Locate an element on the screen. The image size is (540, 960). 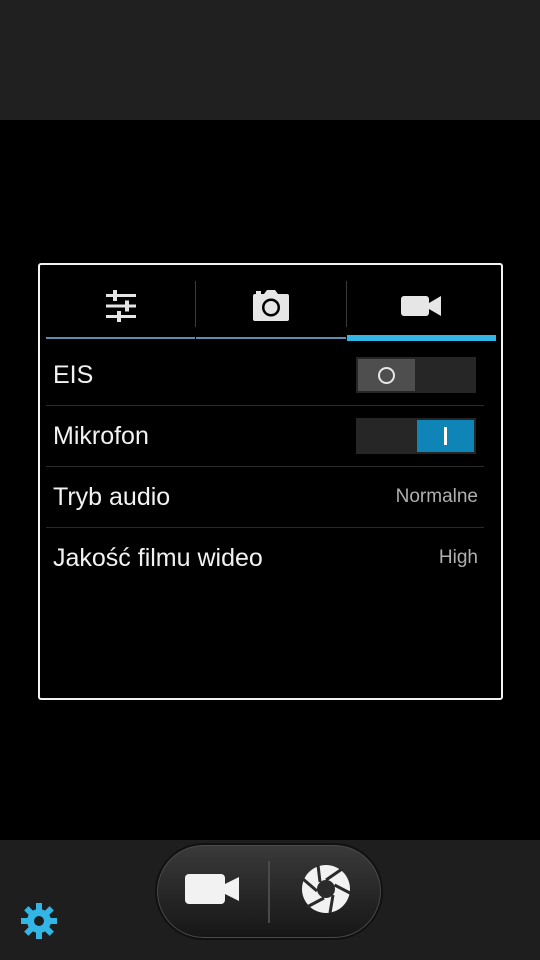
shutter-icon is located at coordinates (326, 891).